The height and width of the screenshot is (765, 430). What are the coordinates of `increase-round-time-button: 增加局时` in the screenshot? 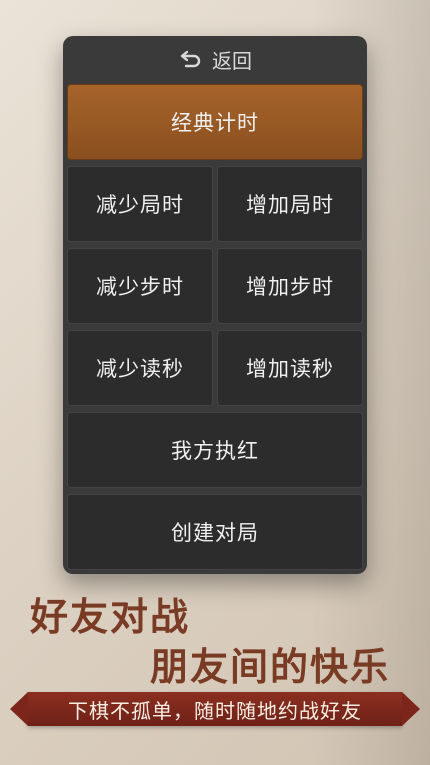 It's located at (290, 204).